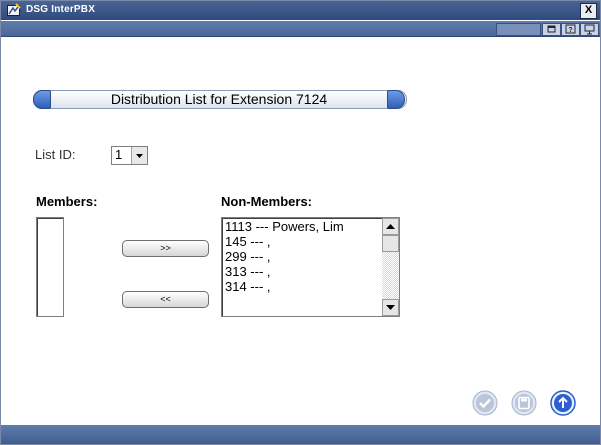  Describe the element at coordinates (563, 403) in the screenshot. I see `upload-icon` at that location.